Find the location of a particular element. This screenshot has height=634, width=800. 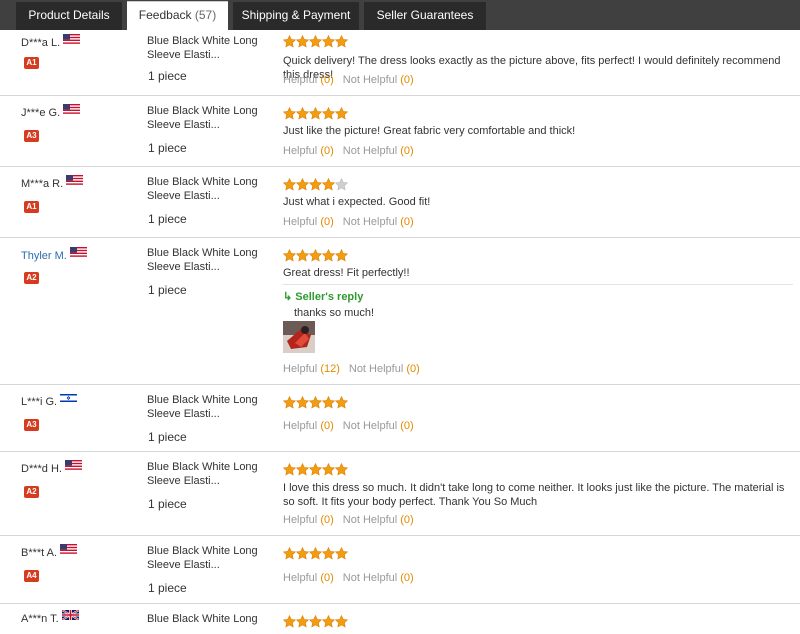

review-photo-thumbnail is located at coordinates (299, 337).